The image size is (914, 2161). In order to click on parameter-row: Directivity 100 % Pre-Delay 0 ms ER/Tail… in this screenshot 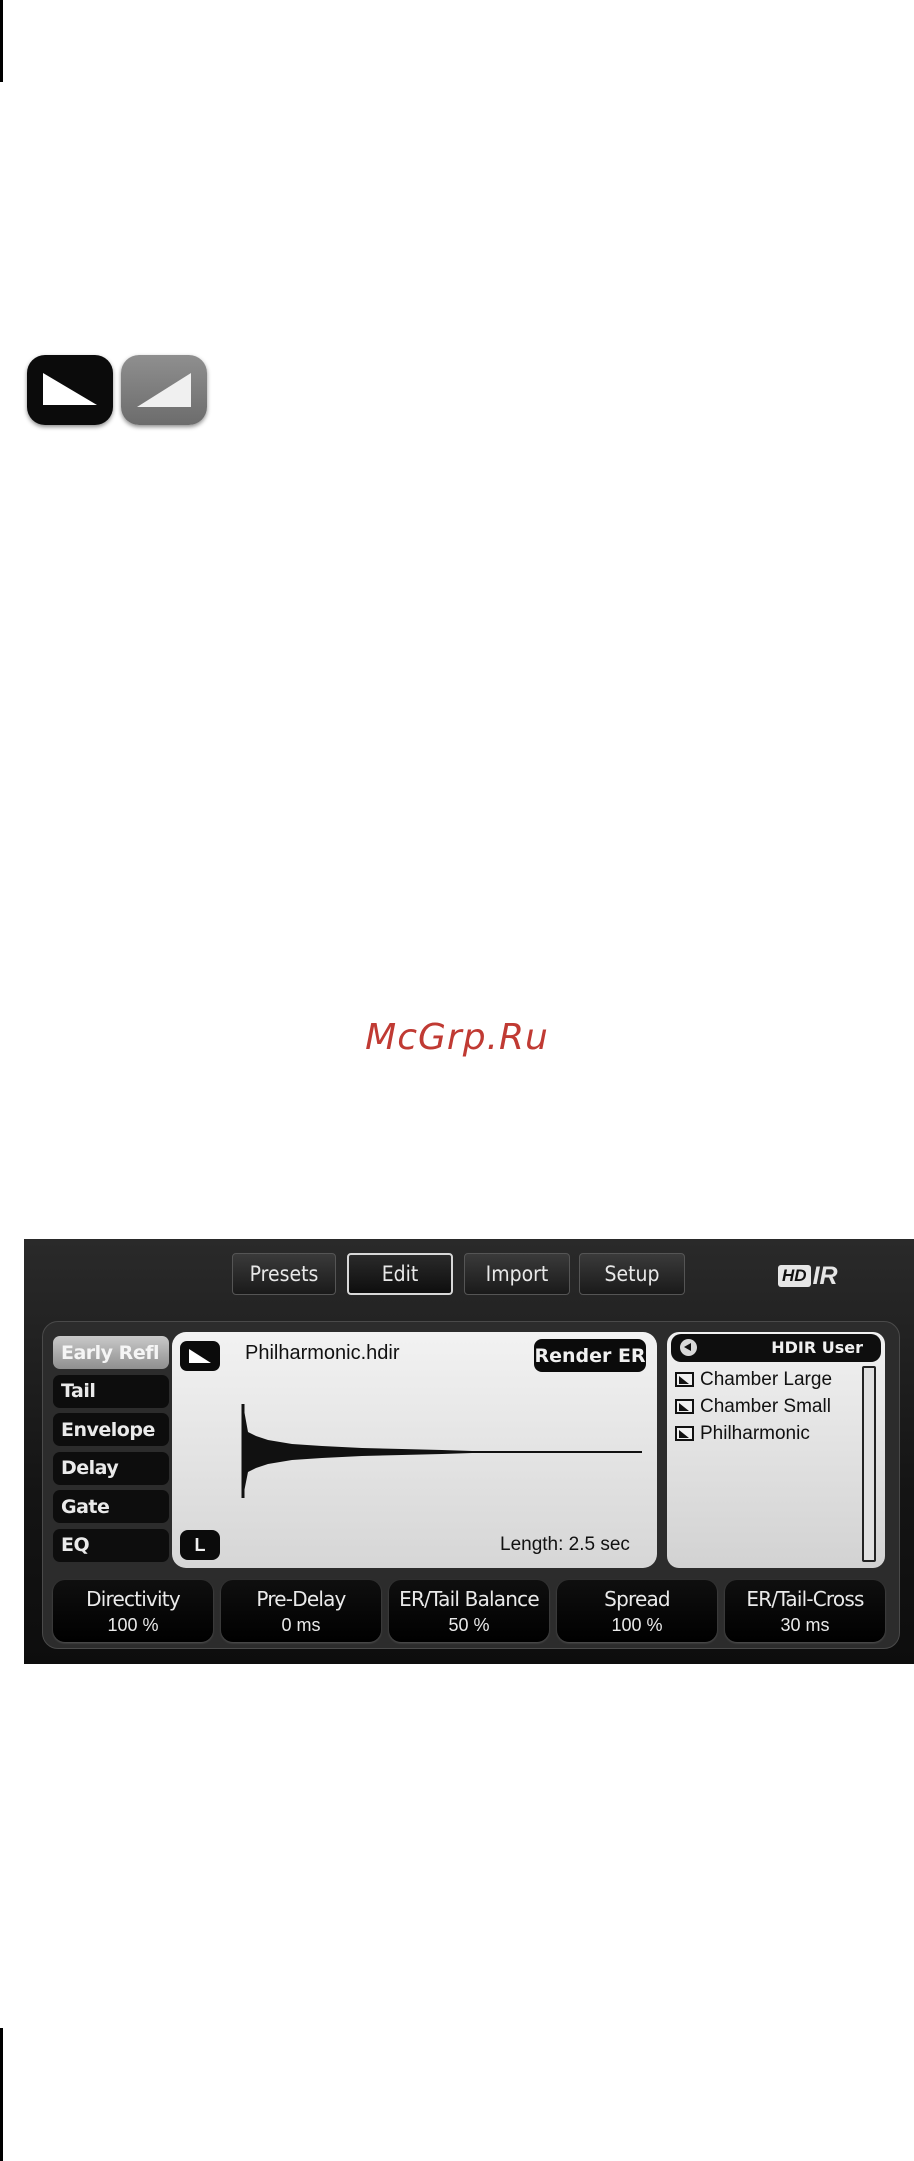, I will do `click(473, 1611)`.